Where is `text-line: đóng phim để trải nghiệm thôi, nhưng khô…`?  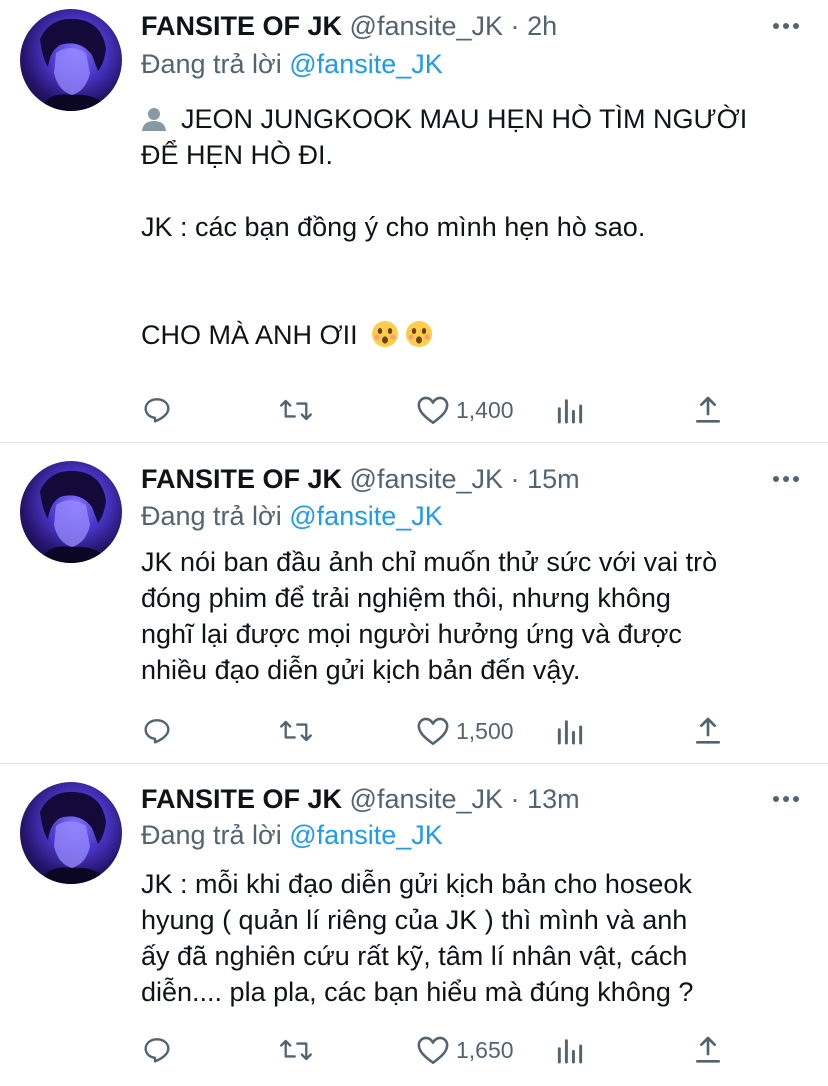 text-line: đóng phim để trải nghiệm thôi, nhưng khô… is located at coordinates (406, 598).